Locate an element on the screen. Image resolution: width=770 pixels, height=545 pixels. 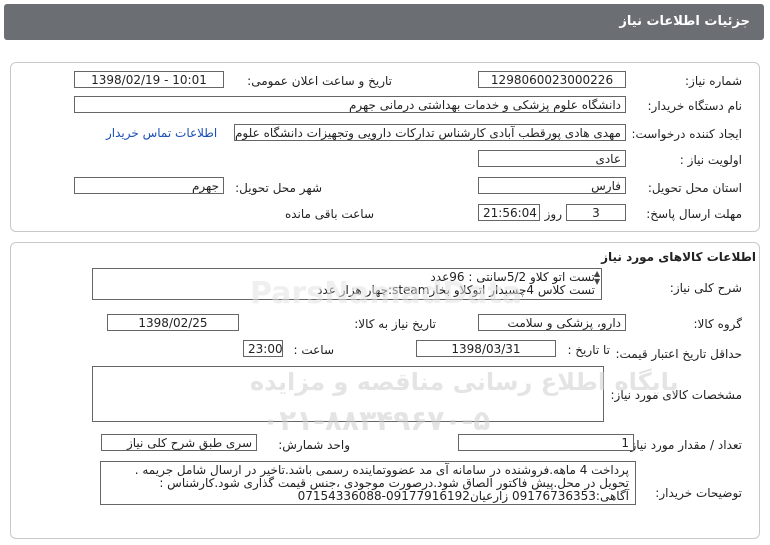
until-date-field: 1398/03/31 is located at coordinates (486, 348).